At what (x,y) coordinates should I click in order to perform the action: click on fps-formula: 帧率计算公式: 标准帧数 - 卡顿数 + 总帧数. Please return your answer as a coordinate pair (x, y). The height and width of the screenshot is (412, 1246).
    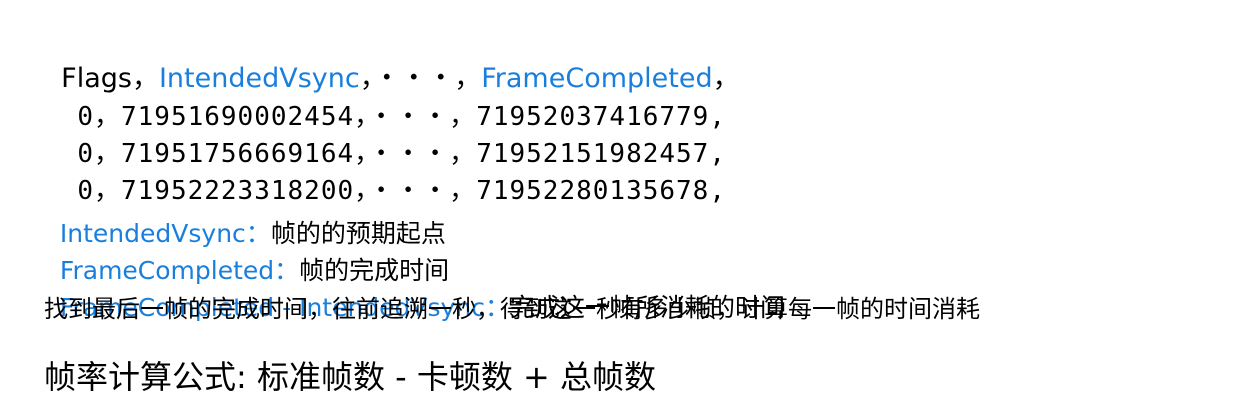
    Looking at the image, I should click on (350, 377).